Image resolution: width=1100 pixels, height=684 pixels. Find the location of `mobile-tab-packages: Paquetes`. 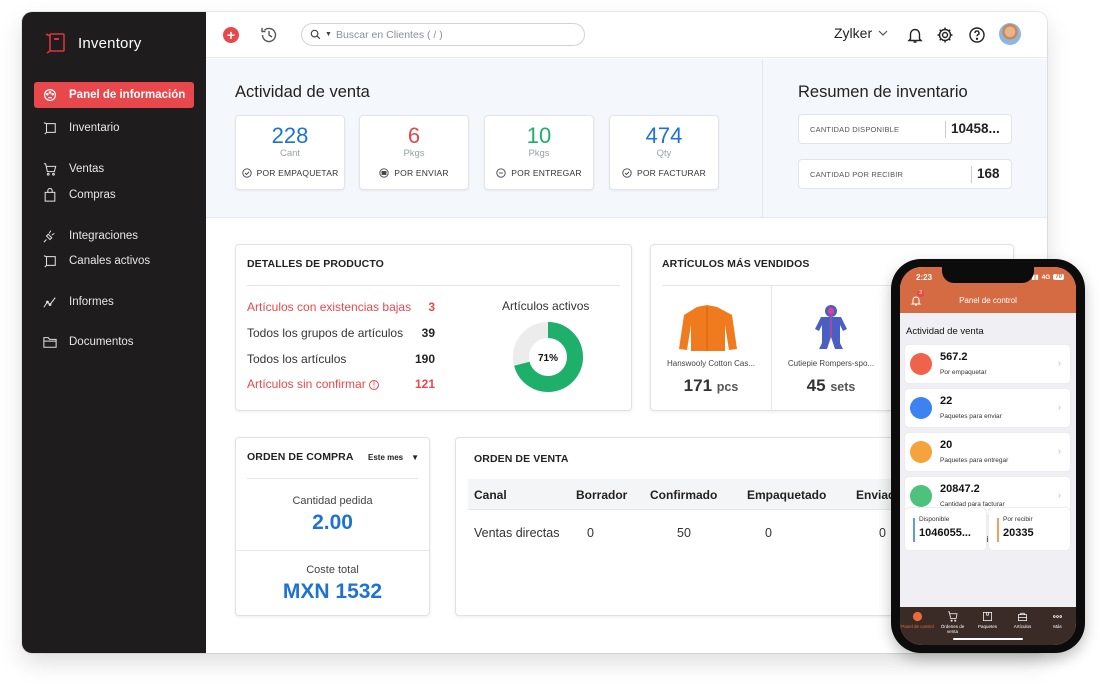

mobile-tab-packages: Paquetes is located at coordinates (987, 620).